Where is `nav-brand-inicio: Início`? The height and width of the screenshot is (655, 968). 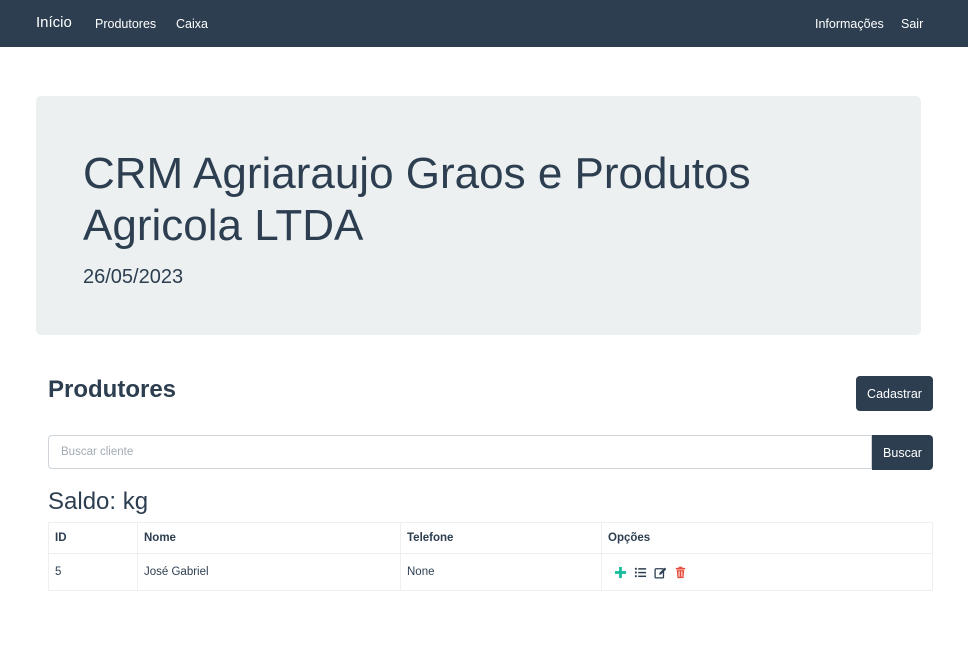 nav-brand-inicio: Início is located at coordinates (54, 22).